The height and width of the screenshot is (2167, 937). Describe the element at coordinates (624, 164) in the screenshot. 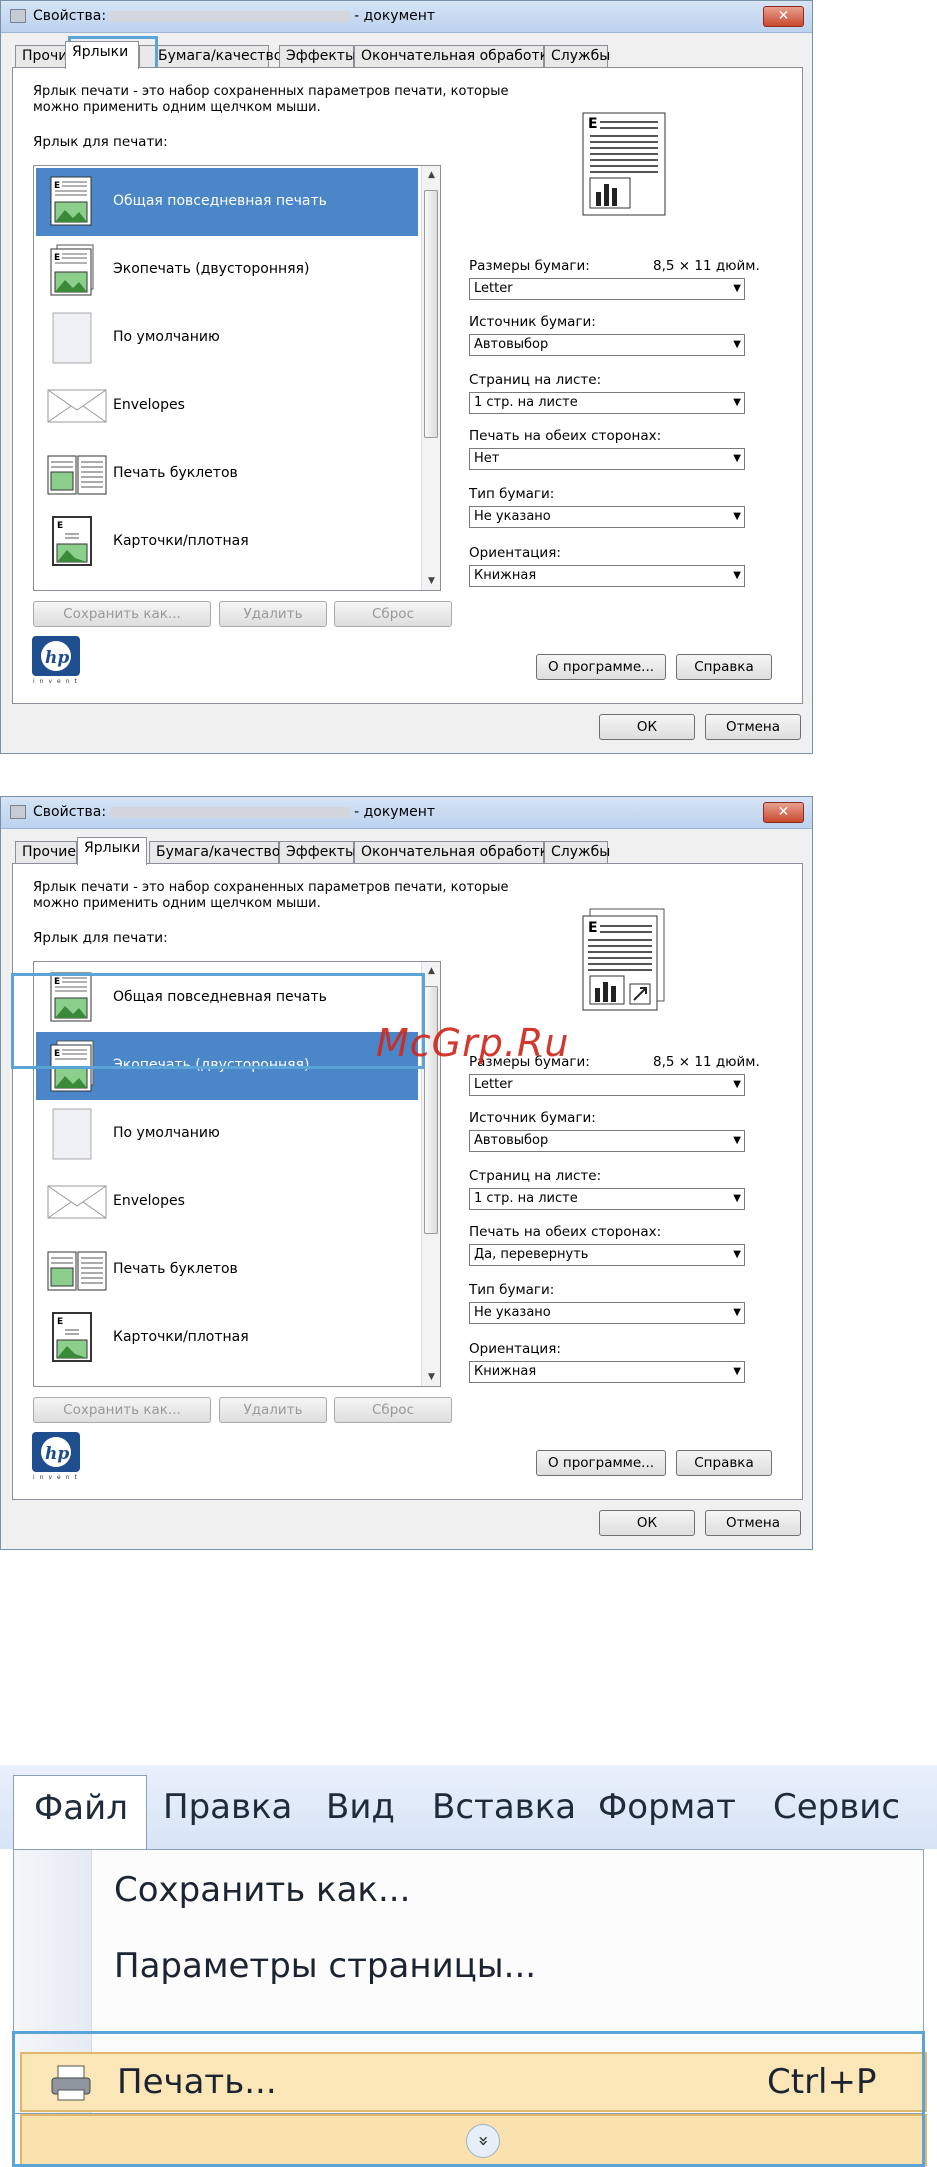

I see `page-preview-icon: E` at that location.